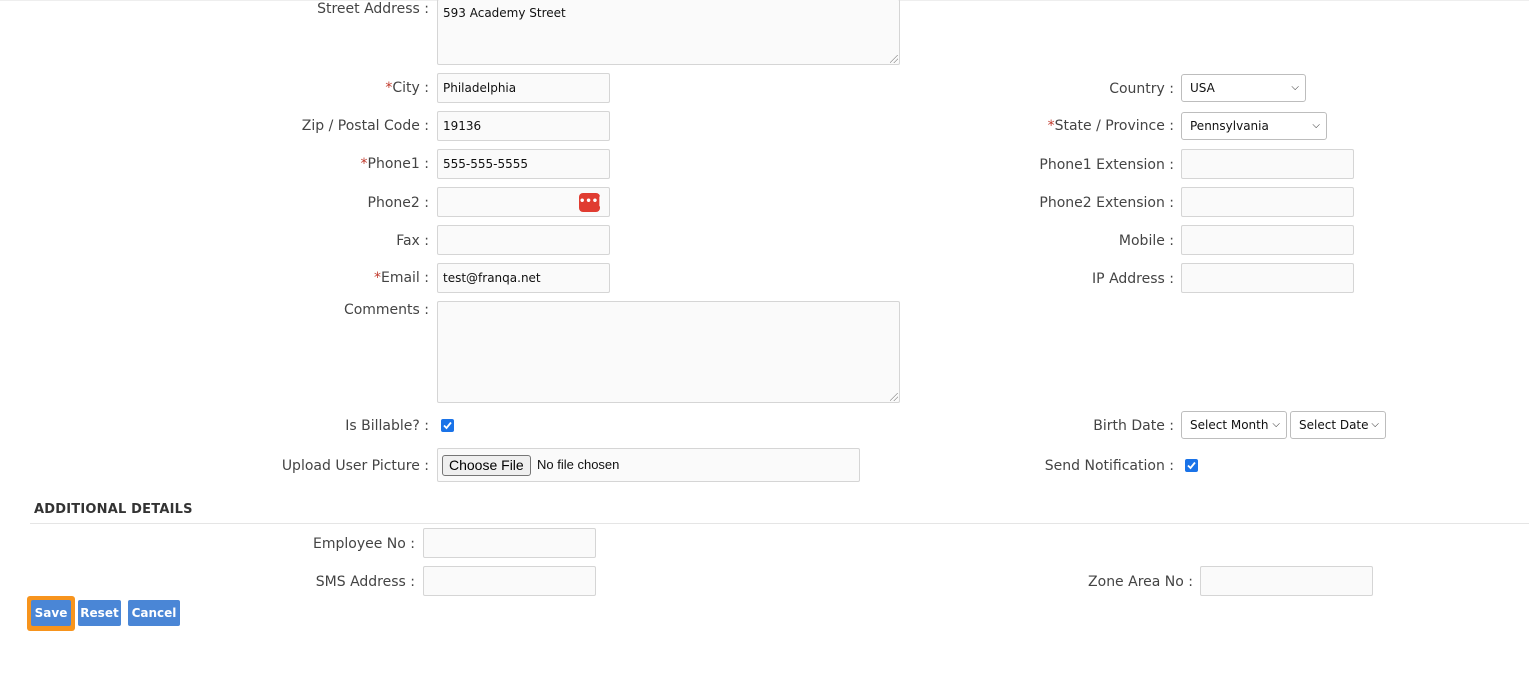 Image resolution: width=1529 pixels, height=673 pixels. What do you see at coordinates (1141, 89) in the screenshot?
I see `country-label: Country :` at bounding box center [1141, 89].